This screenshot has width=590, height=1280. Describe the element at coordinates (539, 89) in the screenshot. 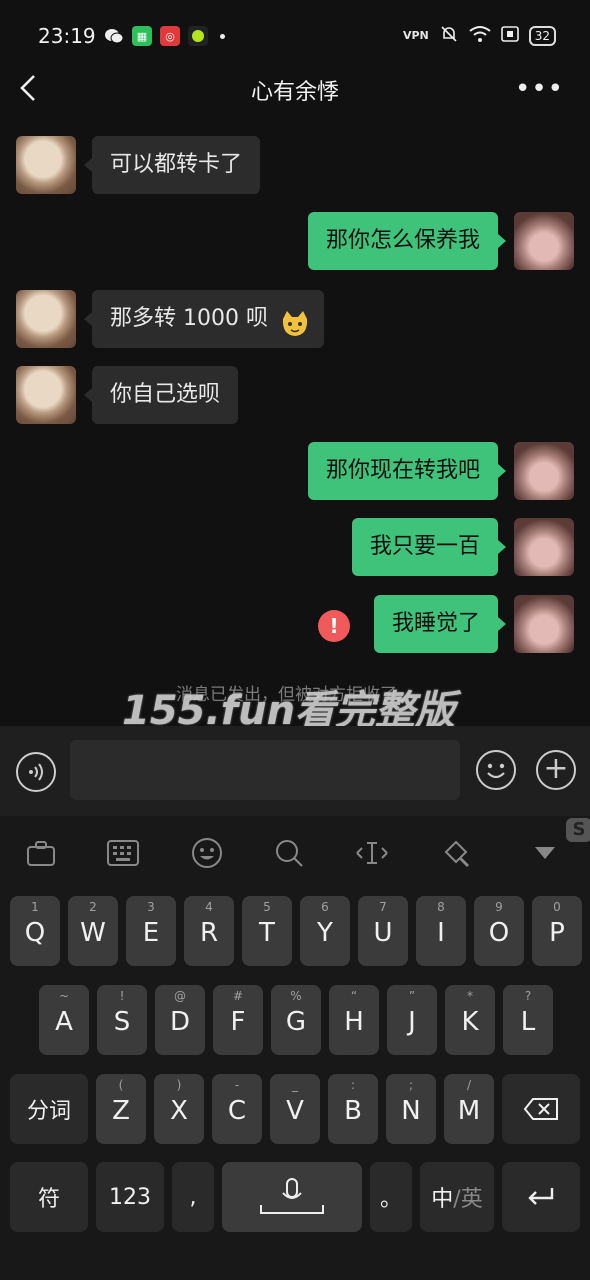

I see `more-button: •••` at that location.